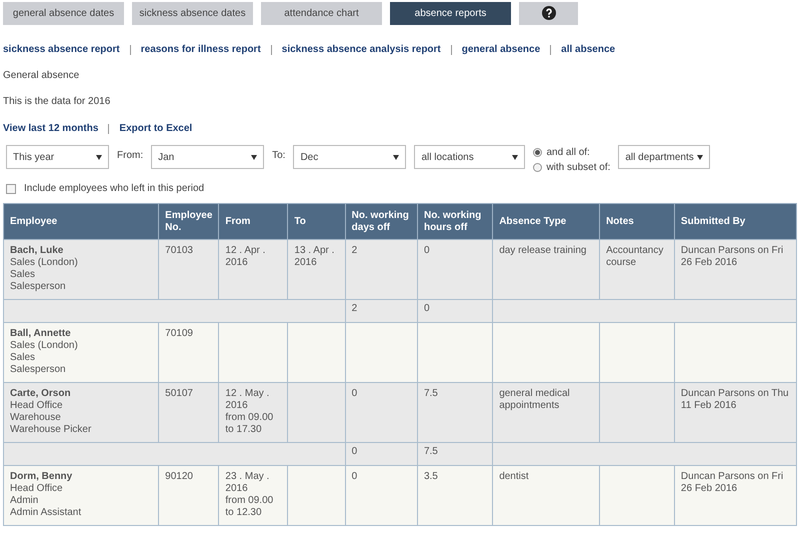 The image size is (800, 539). What do you see at coordinates (37, 251) in the screenshot?
I see `employee-name: Bach, Luke` at bounding box center [37, 251].